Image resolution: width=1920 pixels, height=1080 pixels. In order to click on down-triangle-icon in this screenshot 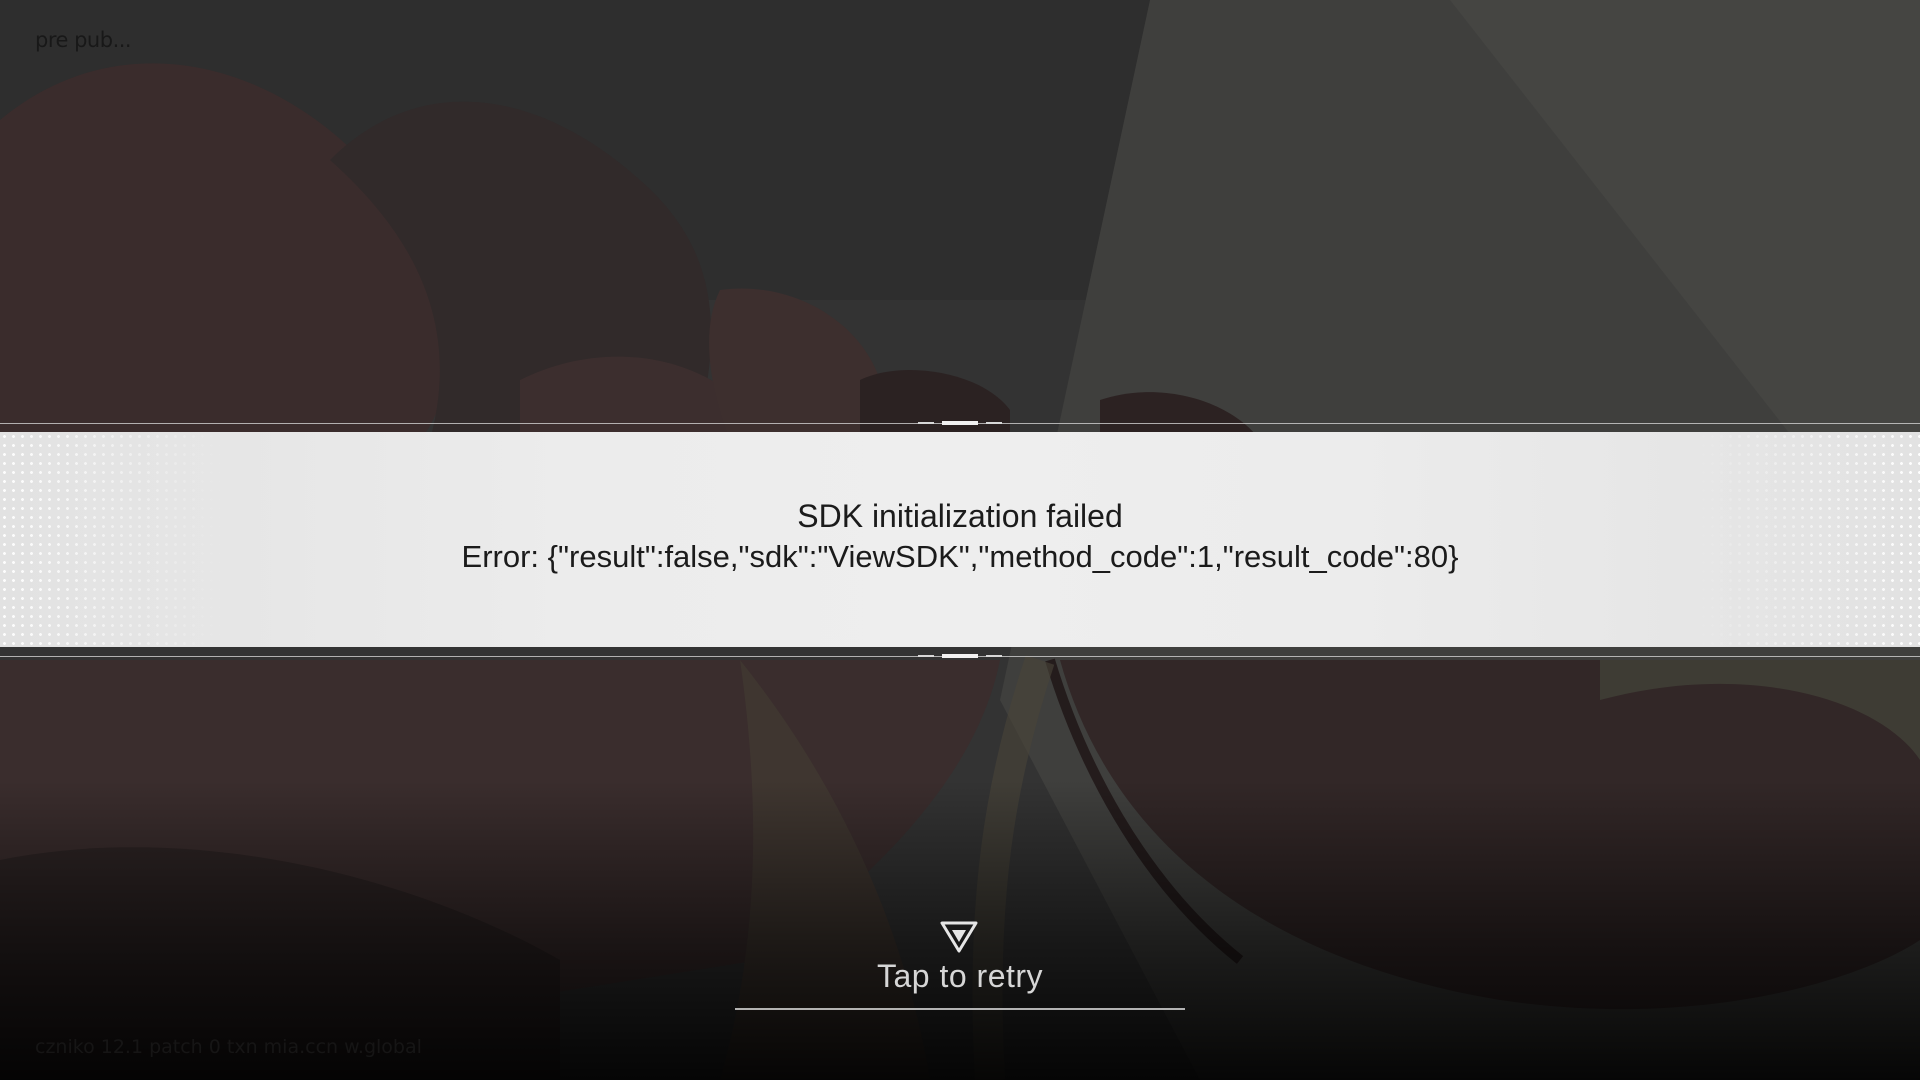, I will do `click(959, 937)`.